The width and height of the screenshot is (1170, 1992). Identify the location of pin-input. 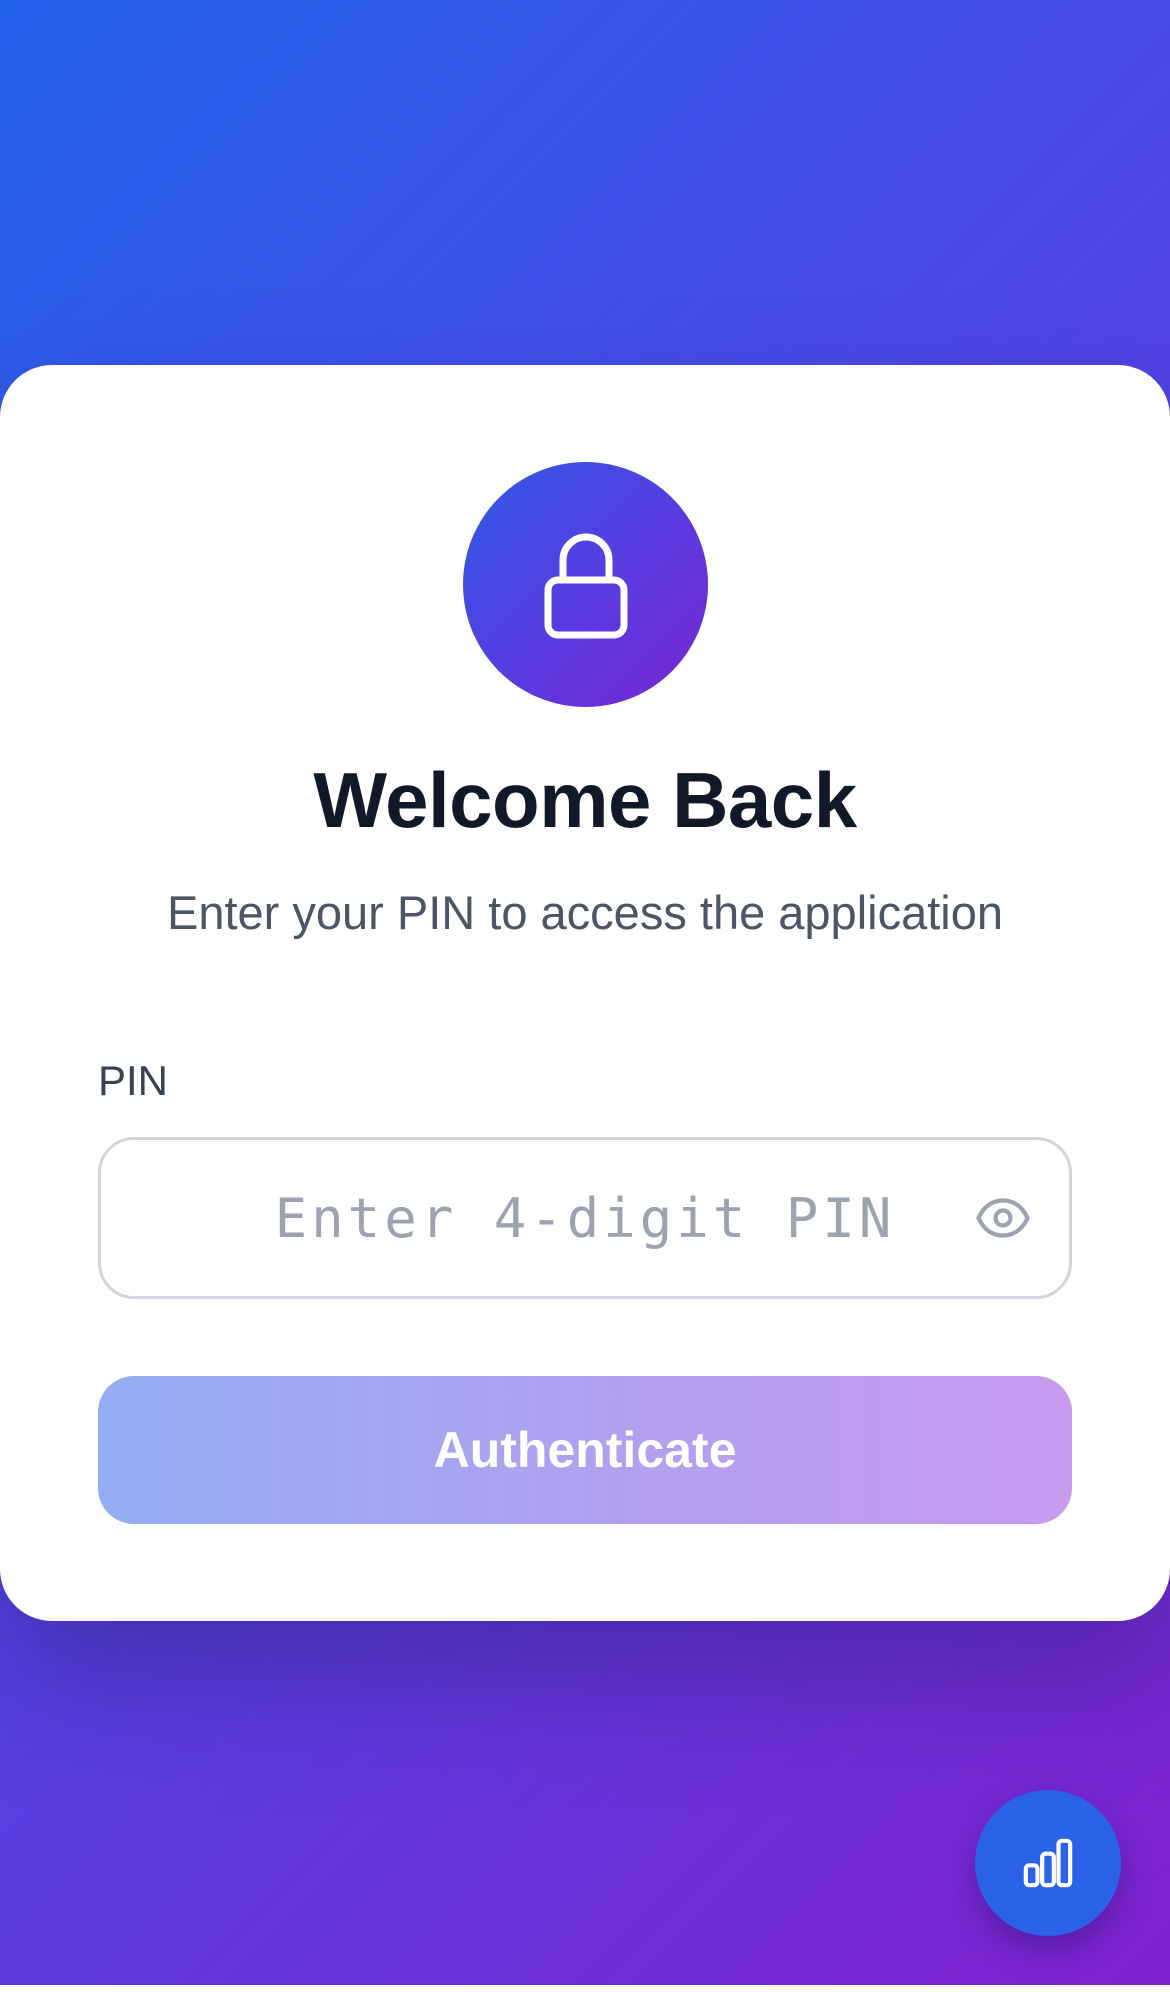
(585, 1218).